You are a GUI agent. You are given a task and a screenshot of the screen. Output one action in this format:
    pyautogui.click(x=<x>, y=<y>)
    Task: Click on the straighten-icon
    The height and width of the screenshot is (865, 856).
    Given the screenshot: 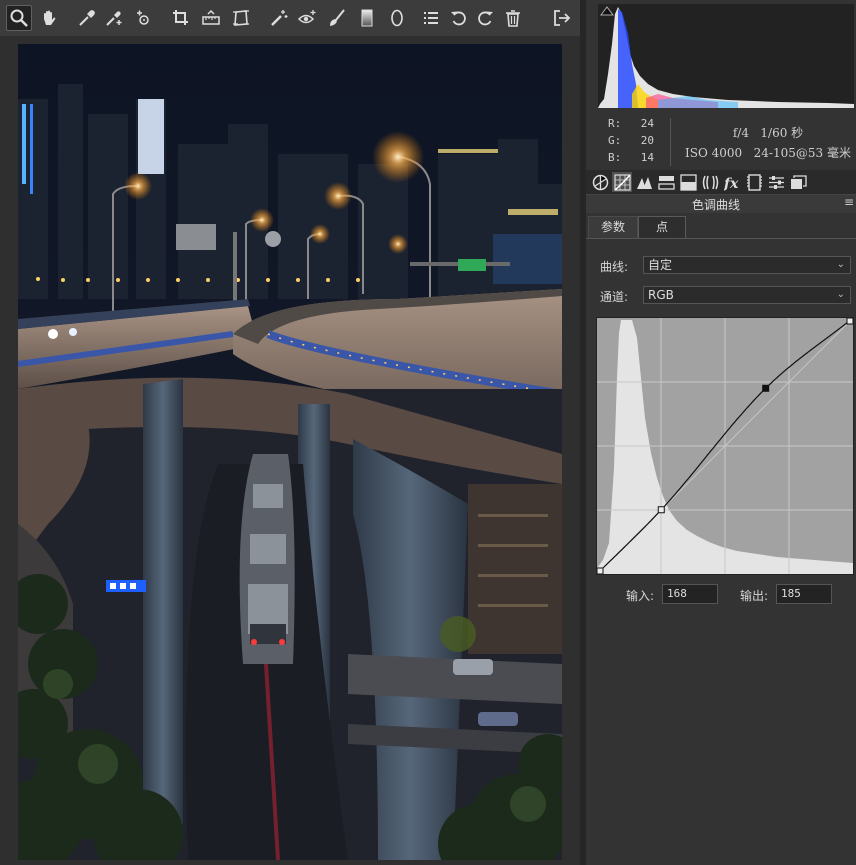 What is the action you would take?
    pyautogui.click(x=211, y=17)
    